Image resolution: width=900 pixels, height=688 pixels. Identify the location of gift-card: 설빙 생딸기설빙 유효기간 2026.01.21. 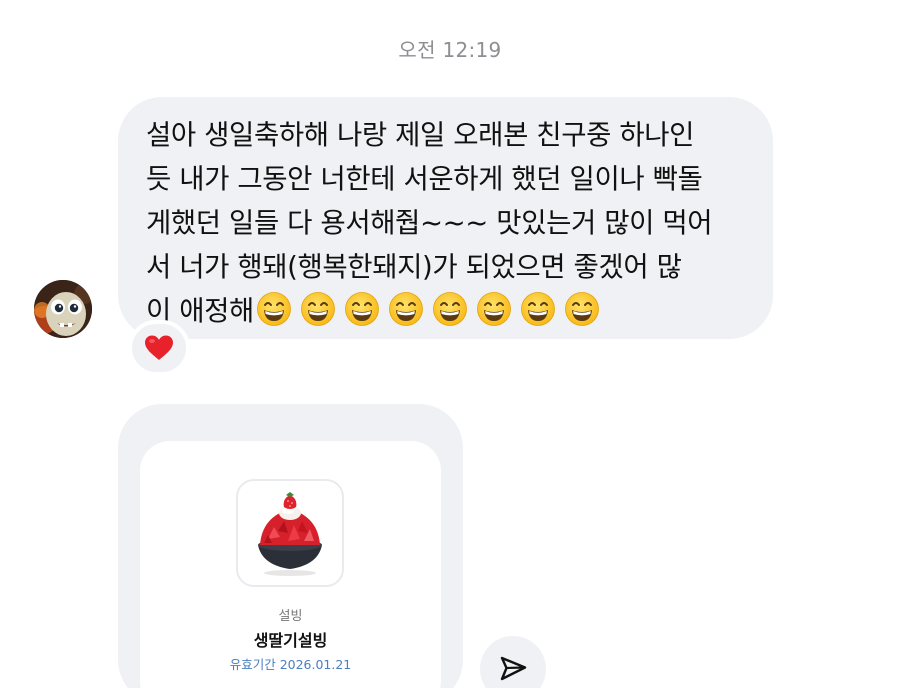
(290, 564).